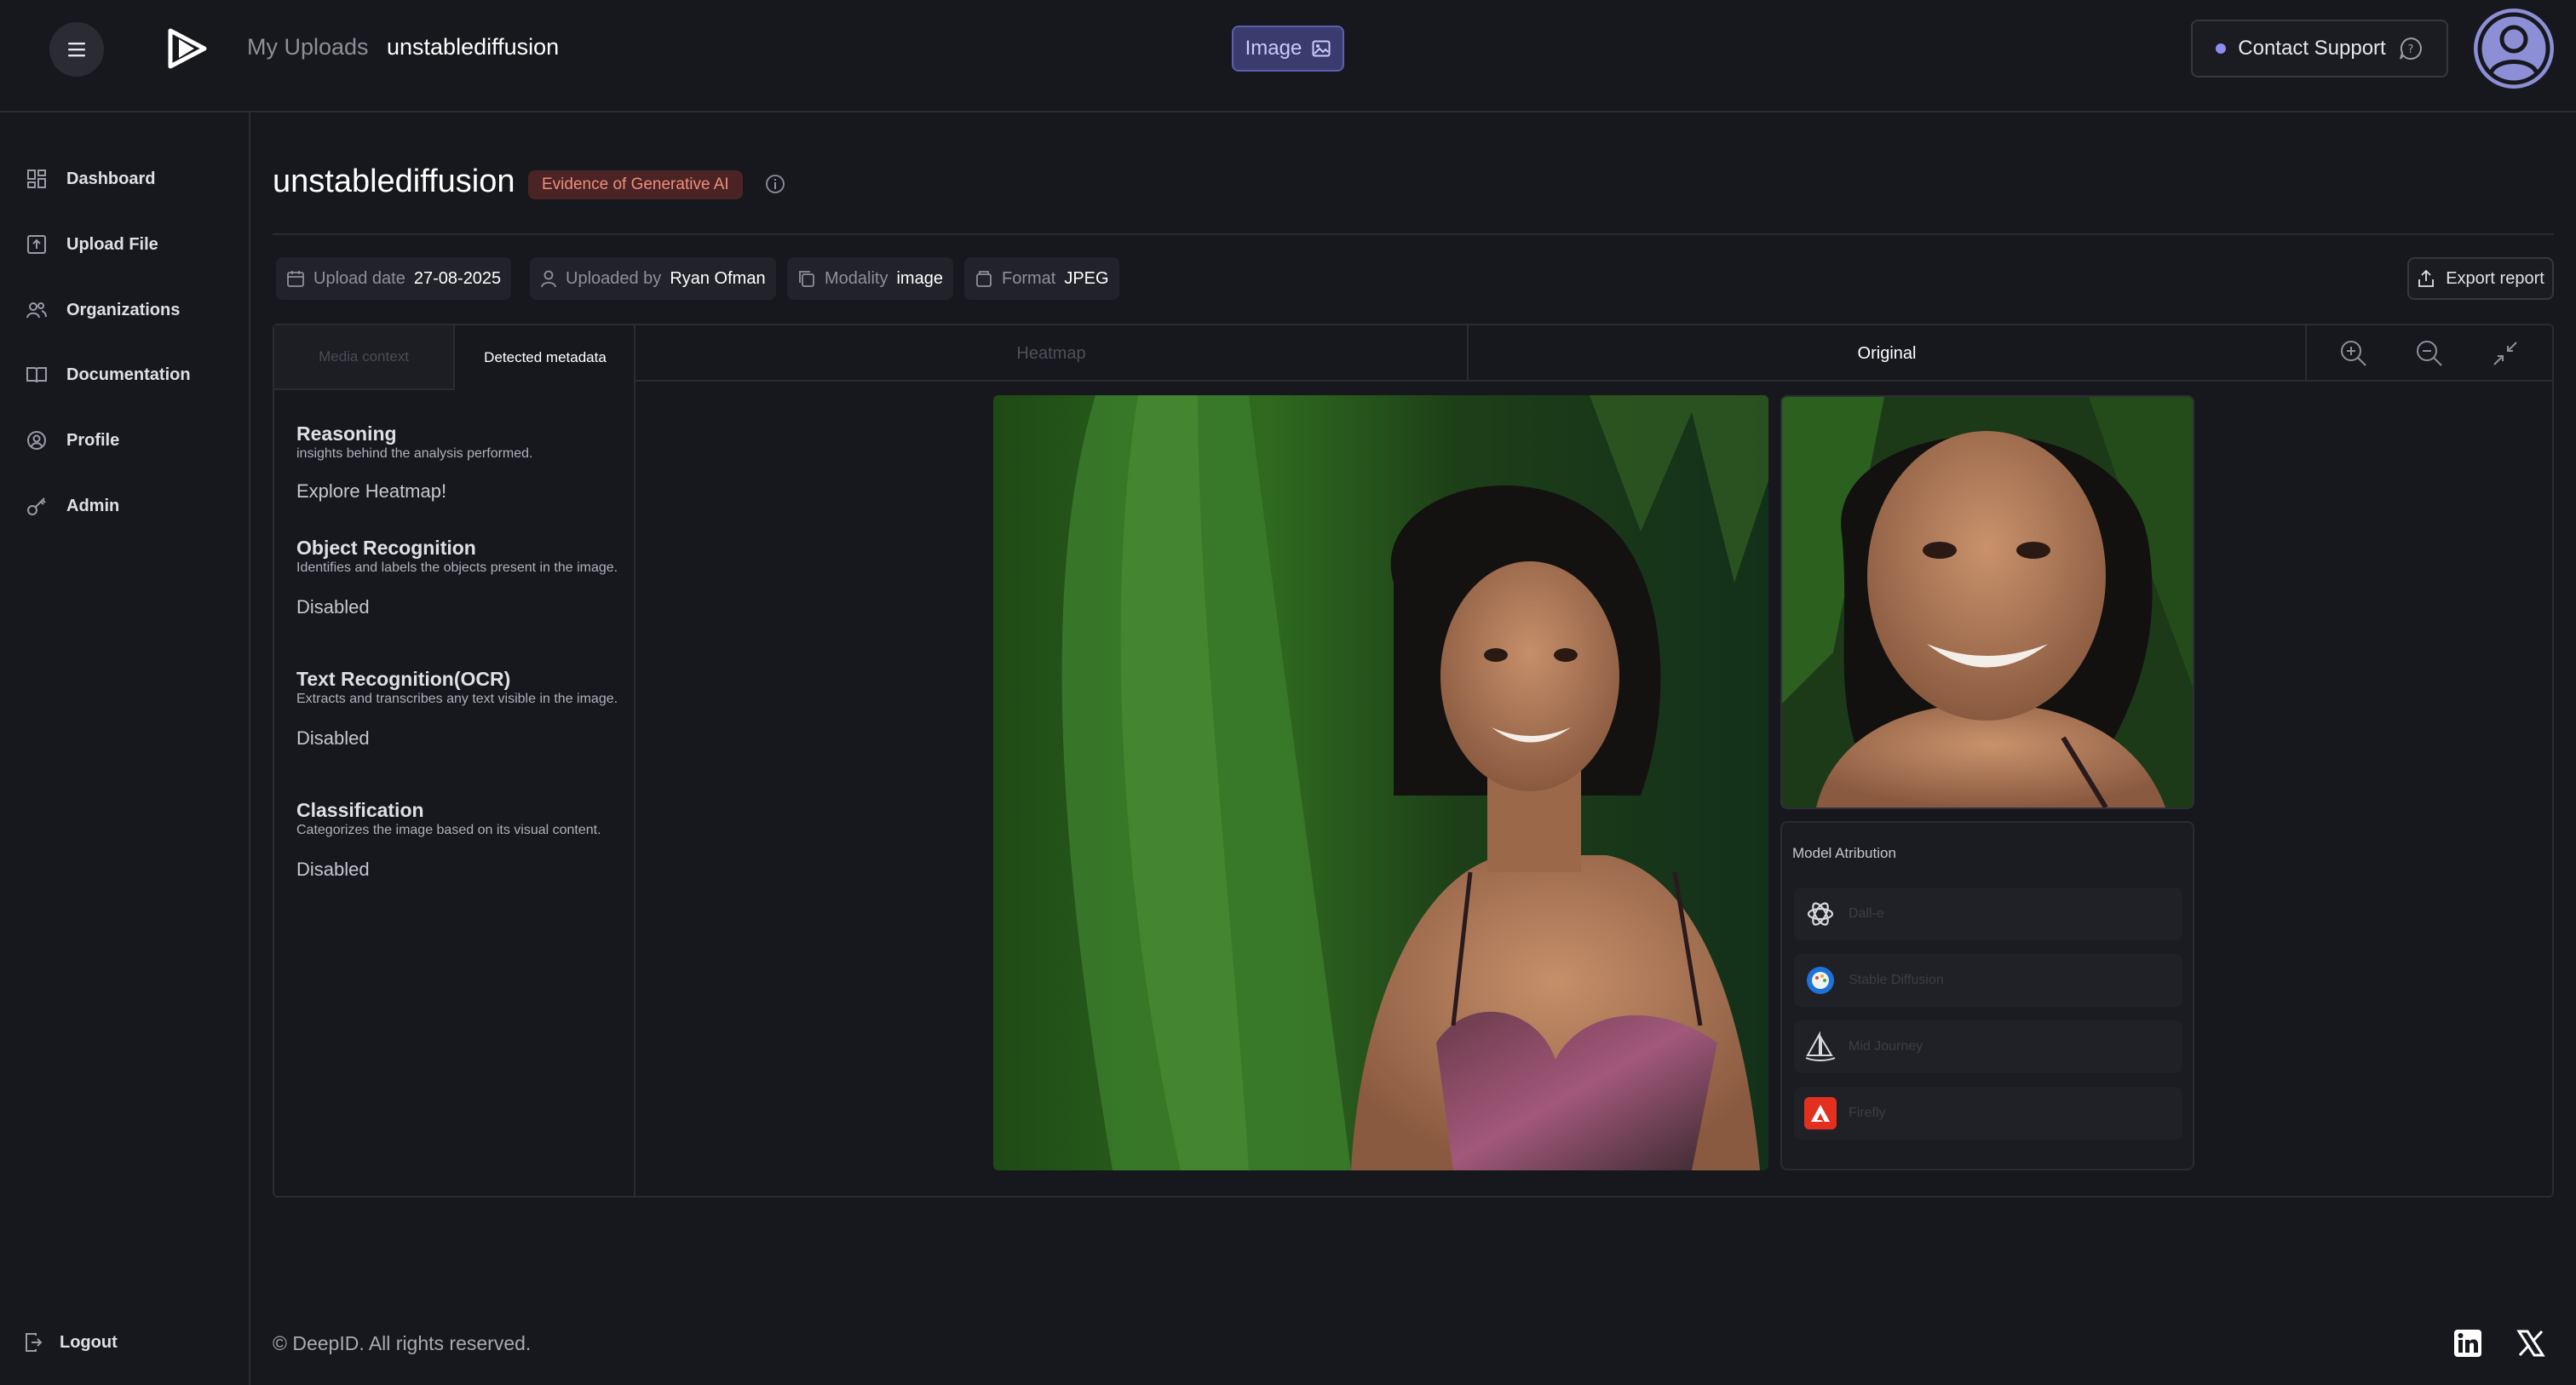 The height and width of the screenshot is (1385, 2576). I want to click on sidebar-item-documentation: Documentation, so click(109, 375).